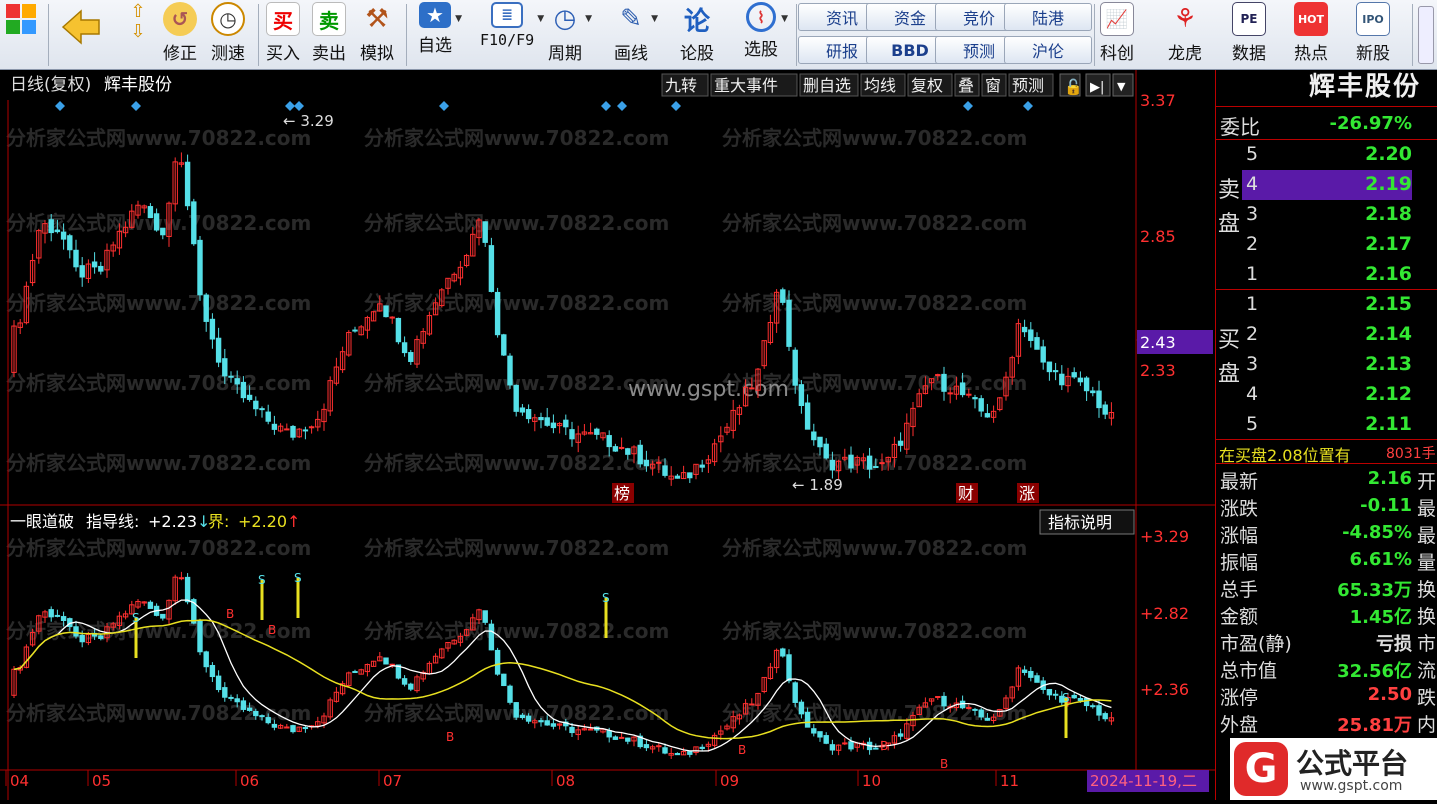  I want to click on chart-tool-button: 均线, so click(883, 85).